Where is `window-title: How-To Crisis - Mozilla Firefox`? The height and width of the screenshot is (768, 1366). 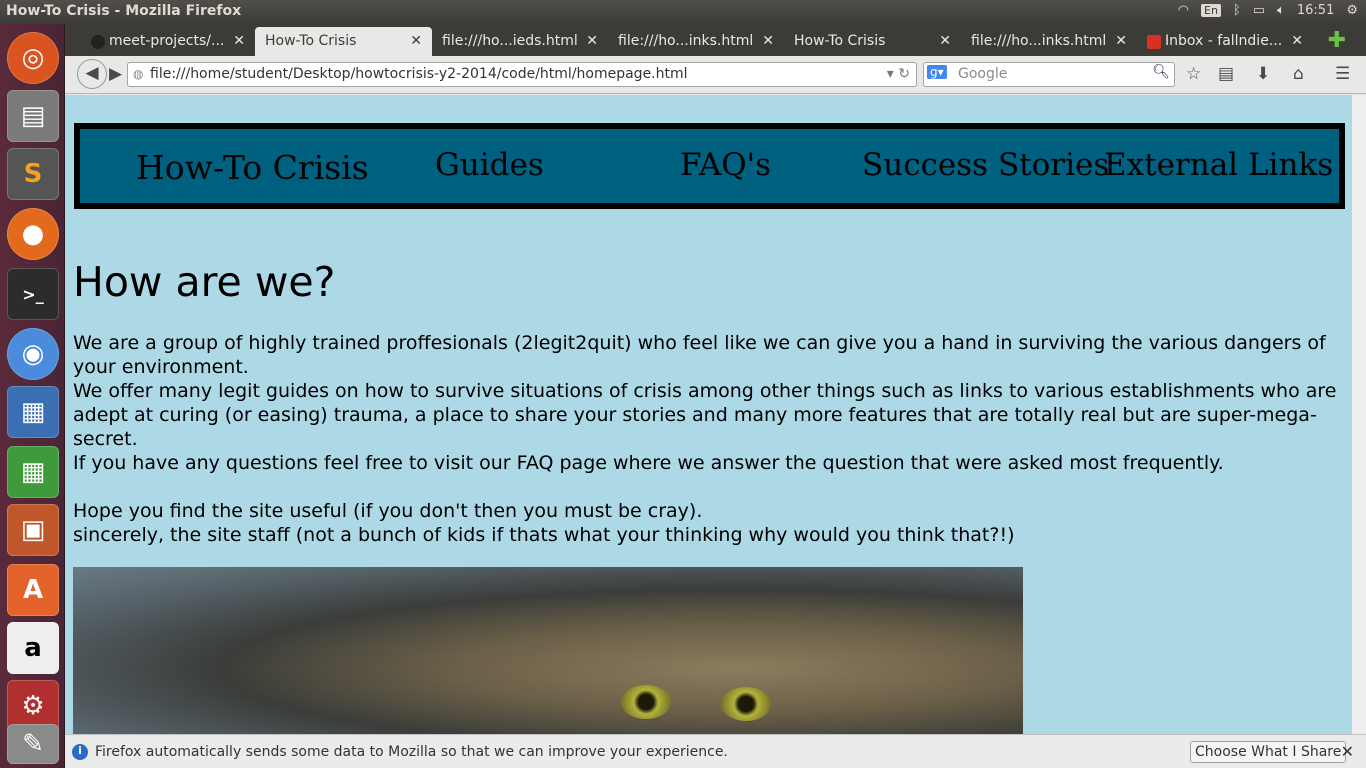
window-title: How-To Crisis - Mozilla Firefox is located at coordinates (124, 11).